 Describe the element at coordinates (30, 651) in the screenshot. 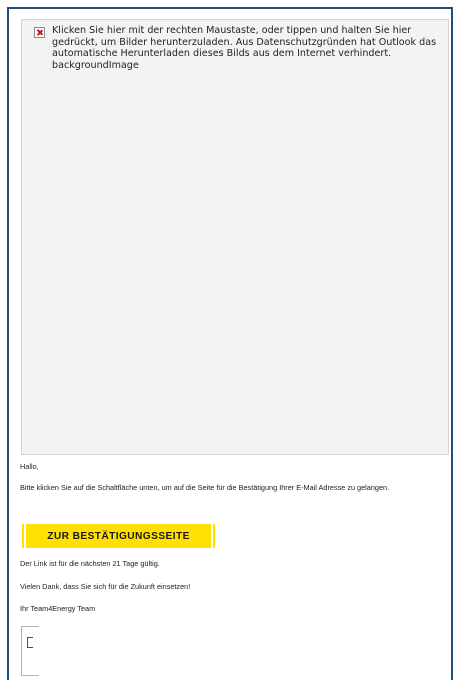

I see `blocked-footer-image` at that location.